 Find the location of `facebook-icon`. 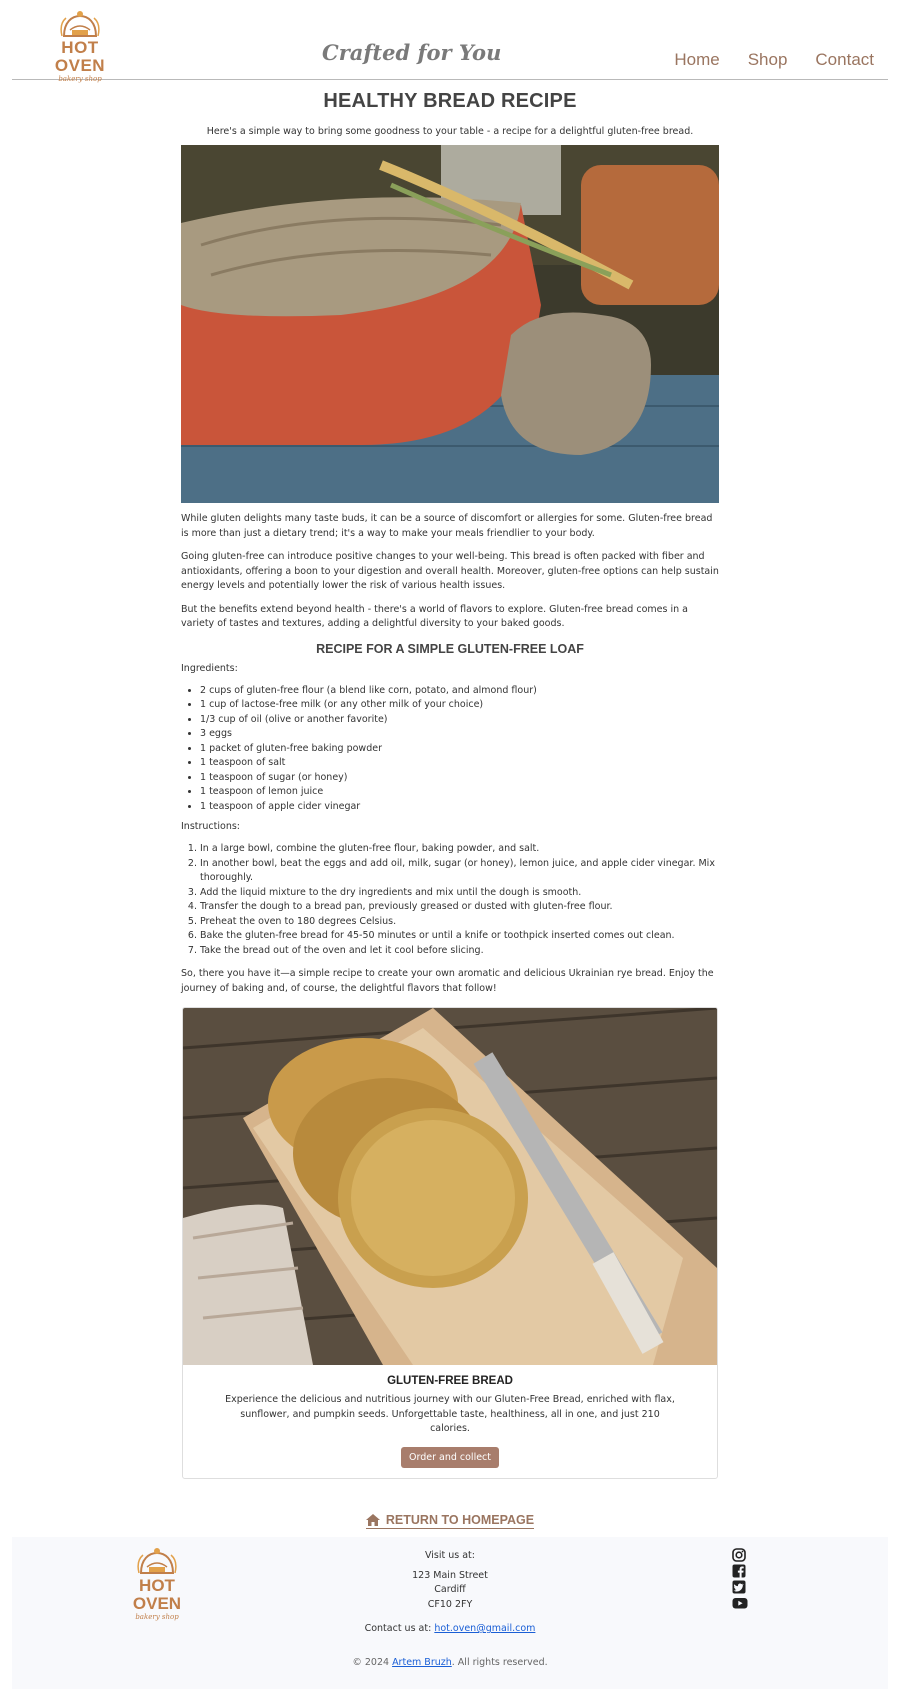

facebook-icon is located at coordinates (742, 1571).